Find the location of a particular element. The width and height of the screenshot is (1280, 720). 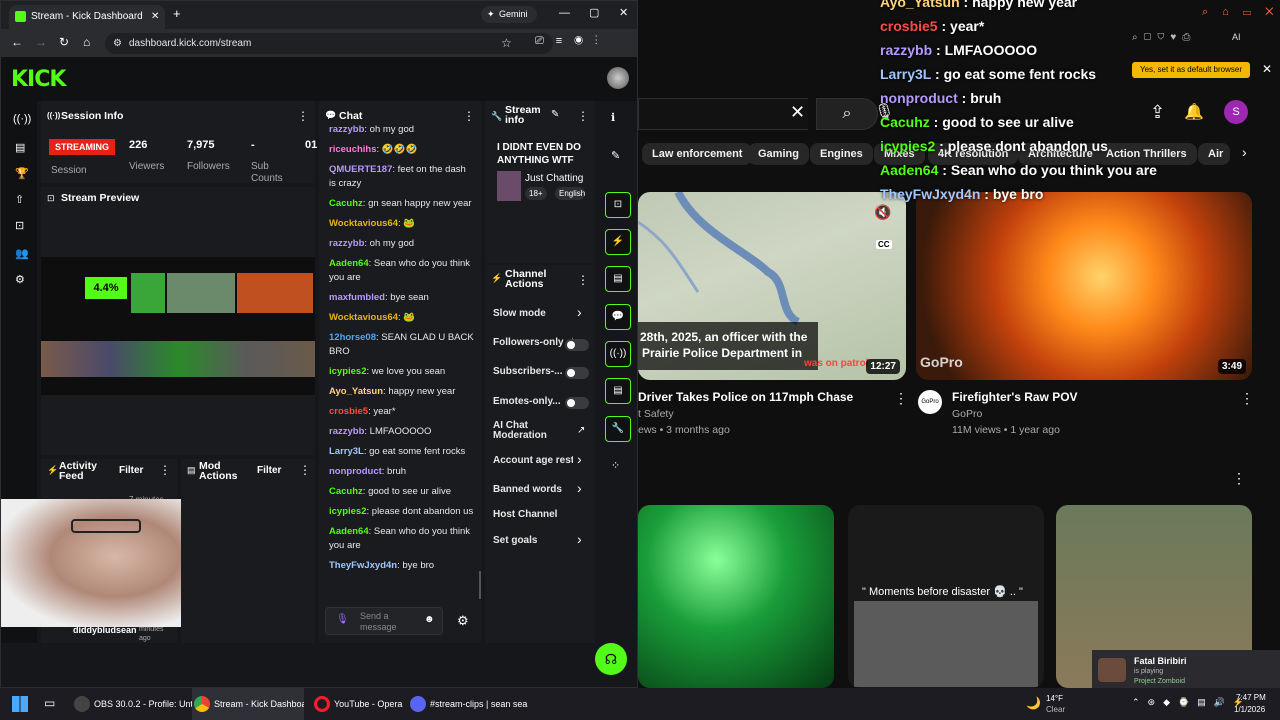

chat-input: 🎙 Send a message ☻ is located at coordinates (384, 621).